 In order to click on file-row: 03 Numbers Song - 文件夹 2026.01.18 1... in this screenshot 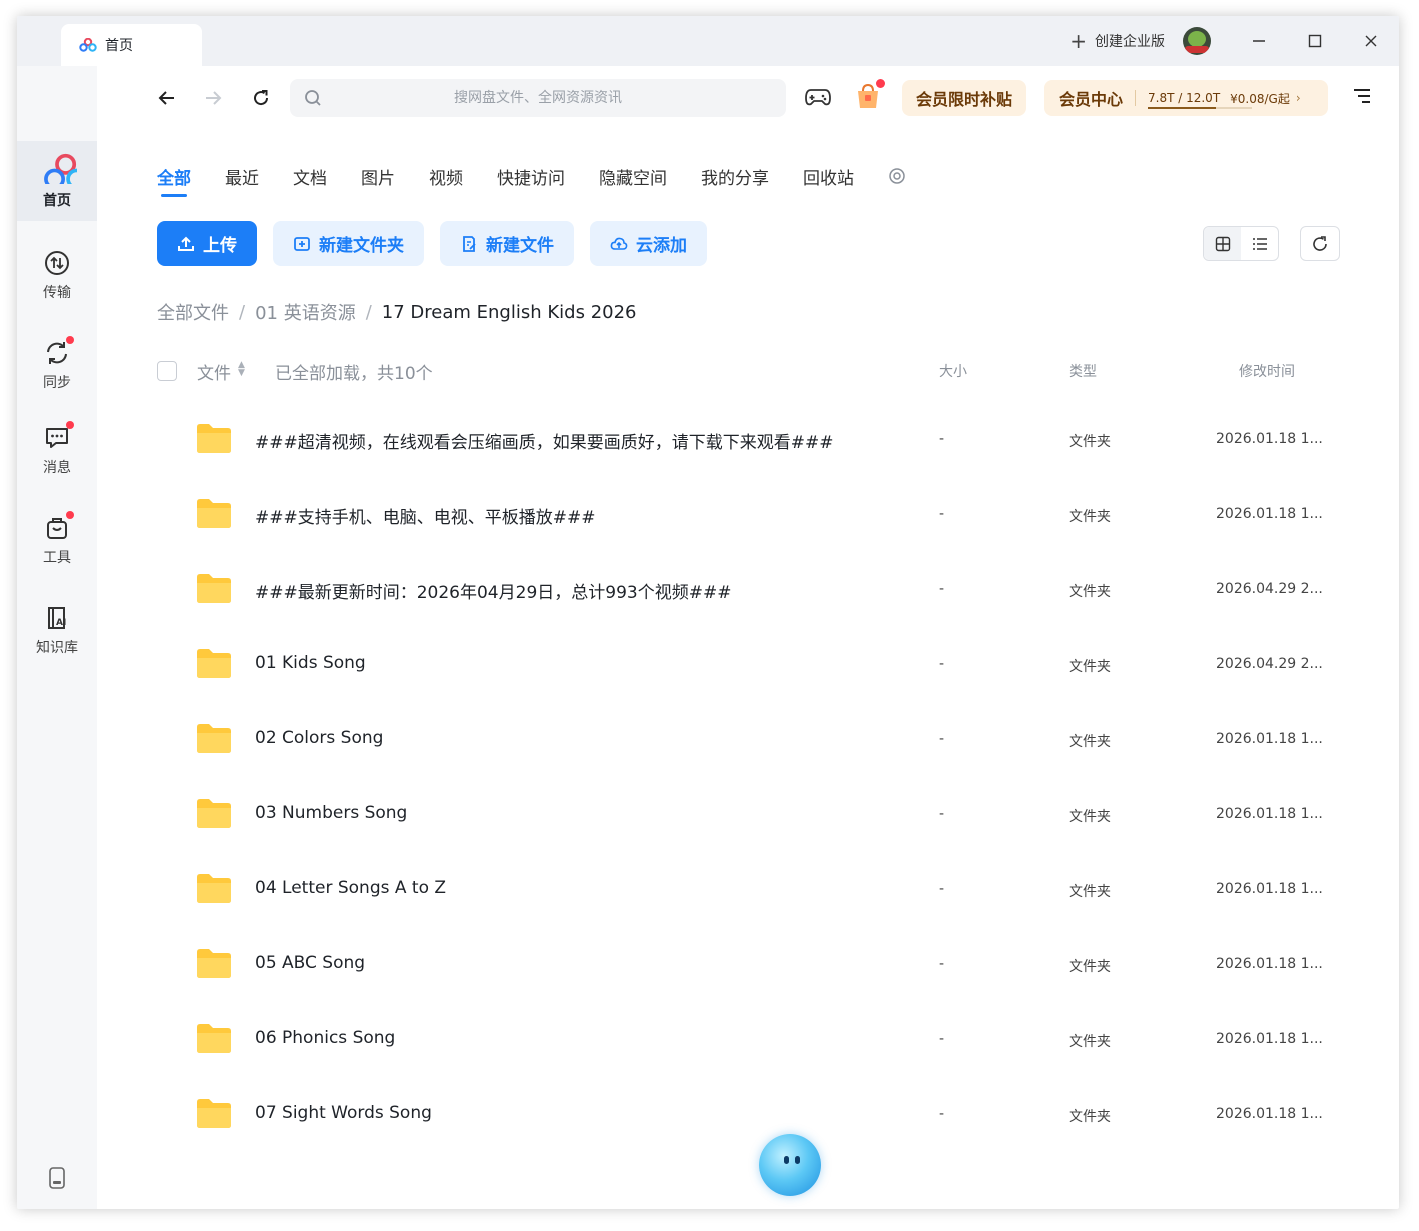, I will do `click(757, 816)`.